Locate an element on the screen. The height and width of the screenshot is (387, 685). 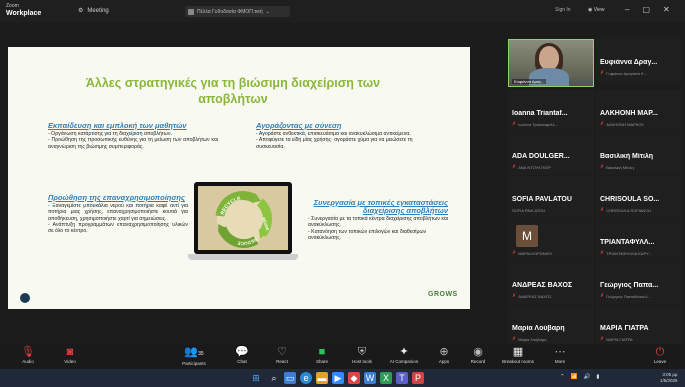
participant-tile: Μαρία Λούβαρη ✗ Μαρία Λούβαρη is located at coordinates (551, 326).